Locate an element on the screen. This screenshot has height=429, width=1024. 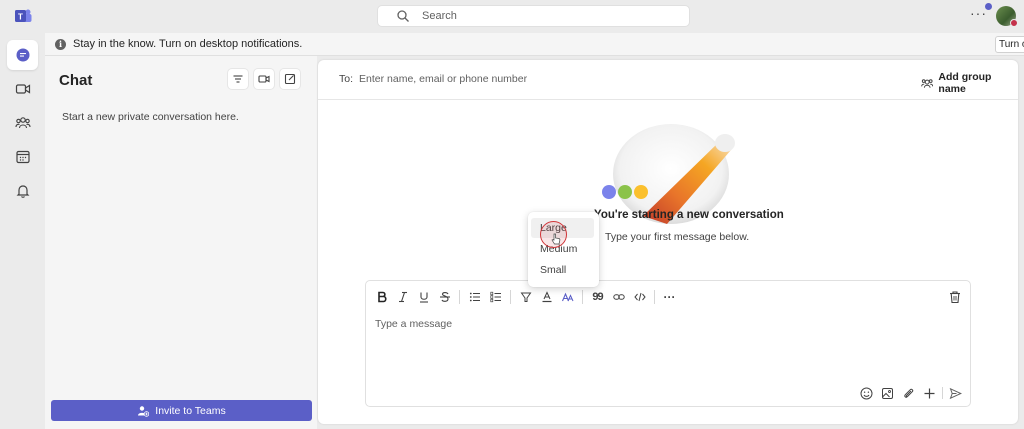
calendar-icon is located at coordinates (22, 157).